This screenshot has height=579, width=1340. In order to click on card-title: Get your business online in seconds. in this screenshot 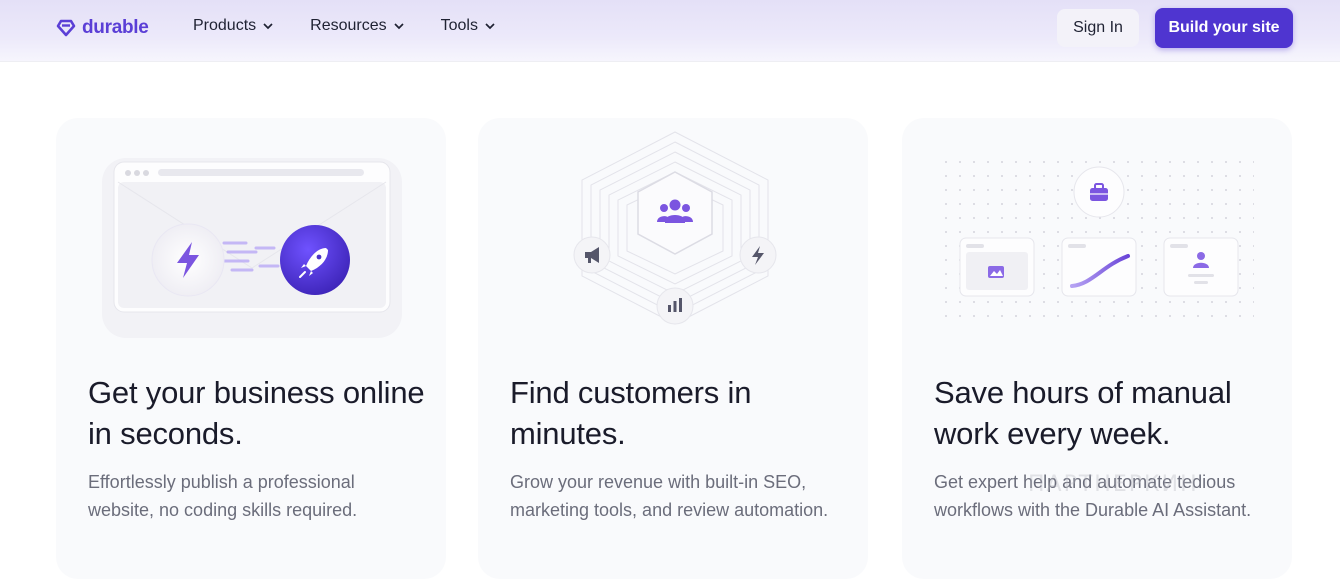, I will do `click(256, 413)`.